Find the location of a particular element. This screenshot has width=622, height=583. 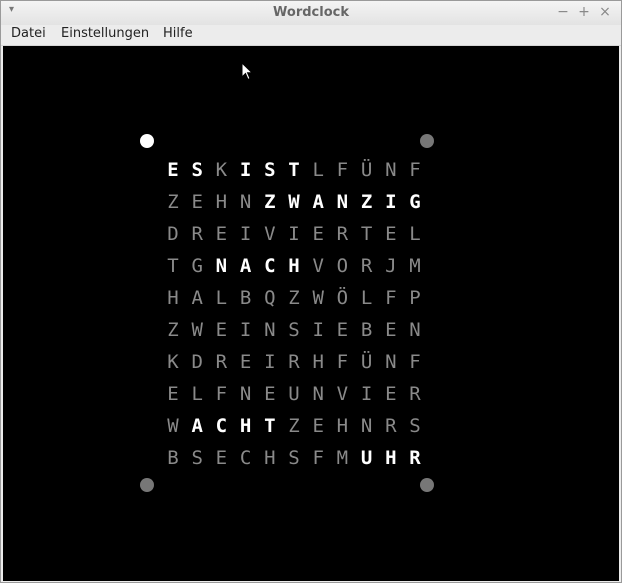

window-title: Wordclock is located at coordinates (311, 12).